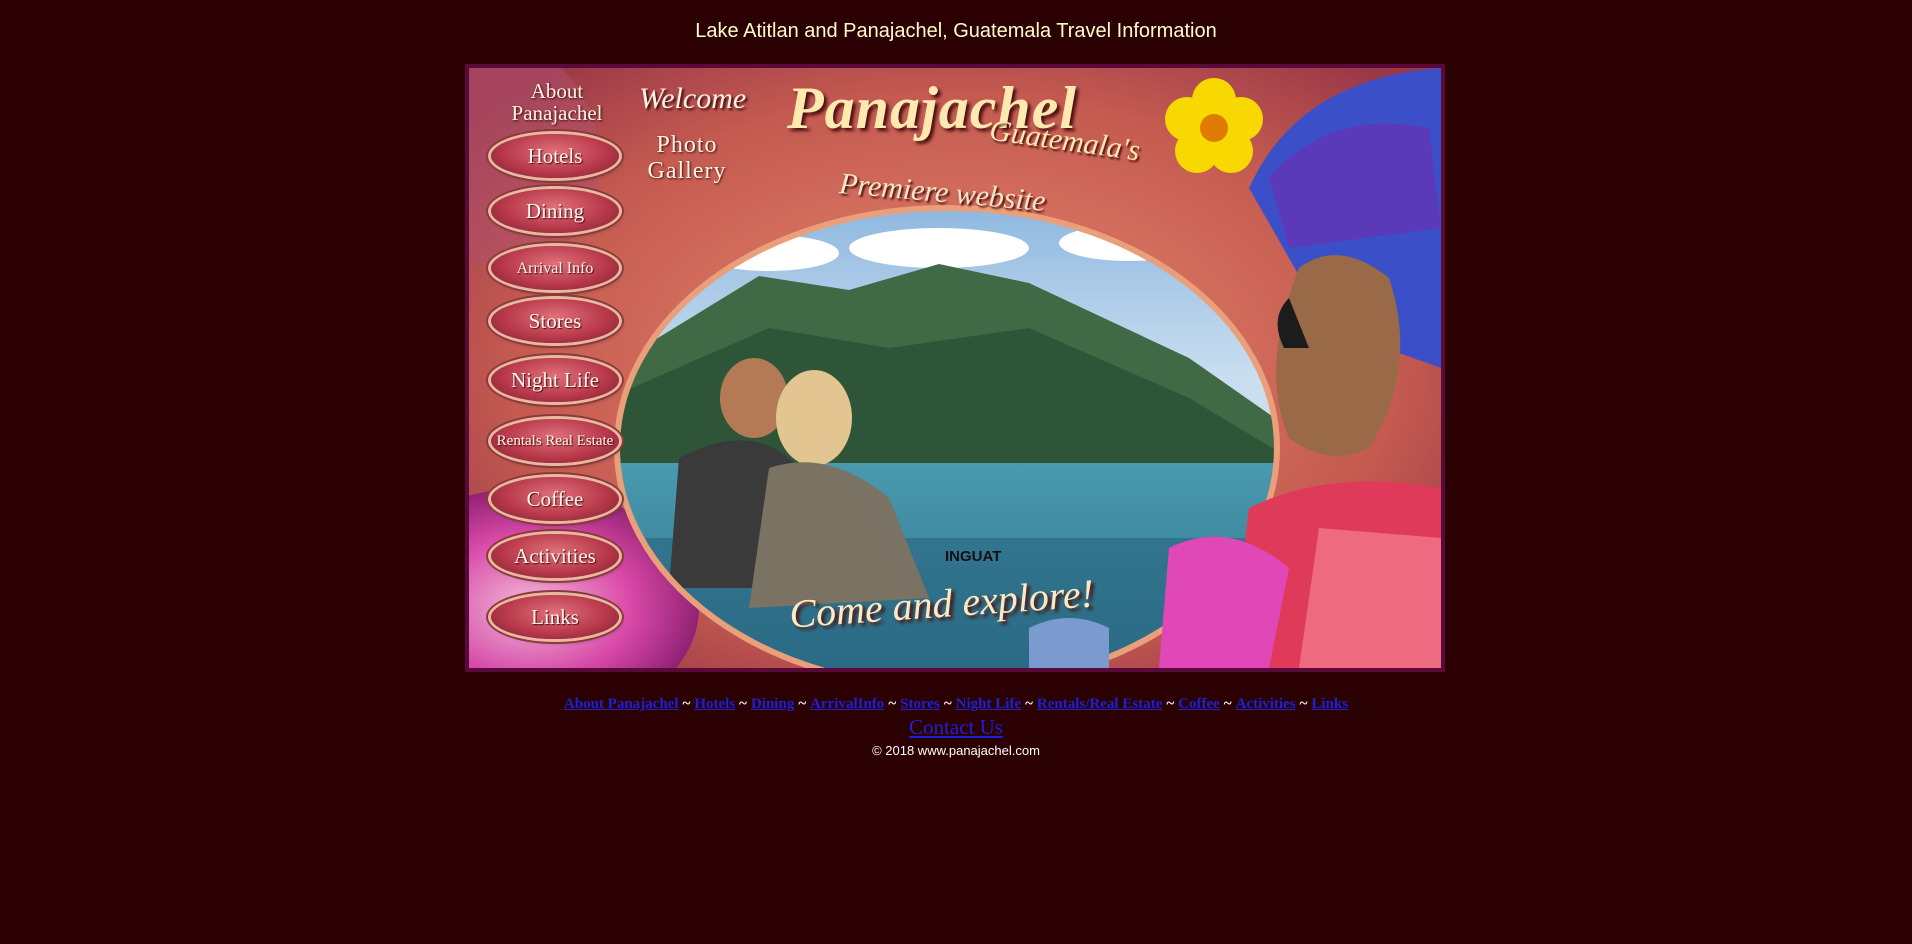 The image size is (1912, 944). I want to click on nav-links-button: Links, so click(555, 617).